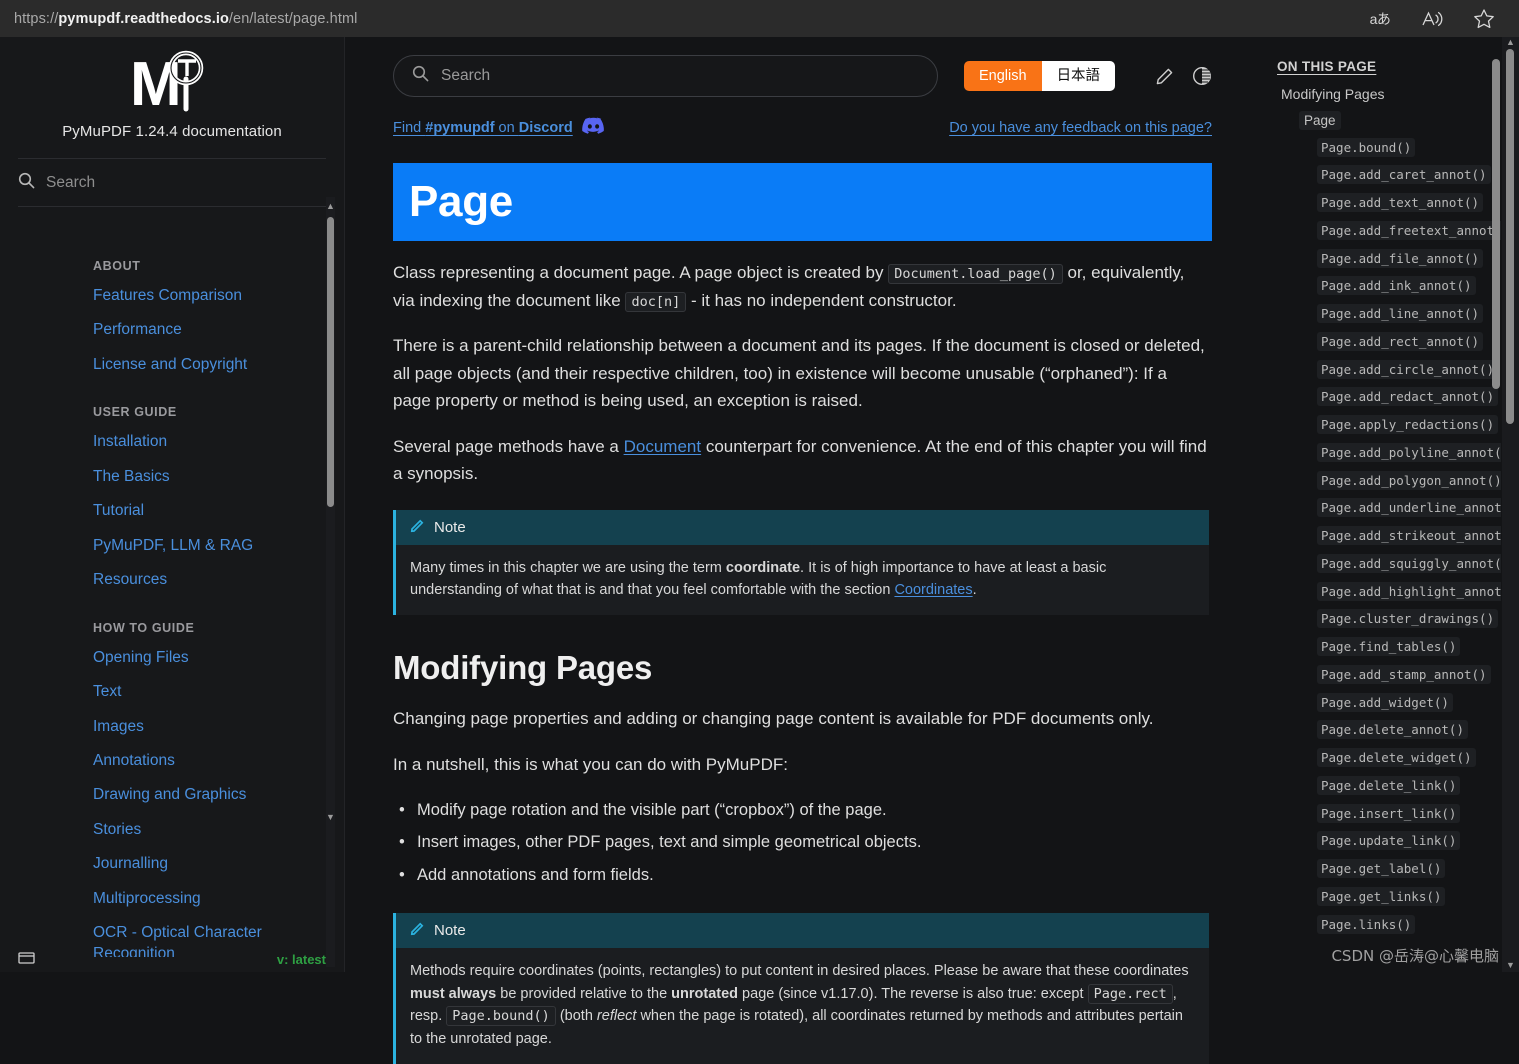  I want to click on discord-prefix: Find, so click(409, 128).